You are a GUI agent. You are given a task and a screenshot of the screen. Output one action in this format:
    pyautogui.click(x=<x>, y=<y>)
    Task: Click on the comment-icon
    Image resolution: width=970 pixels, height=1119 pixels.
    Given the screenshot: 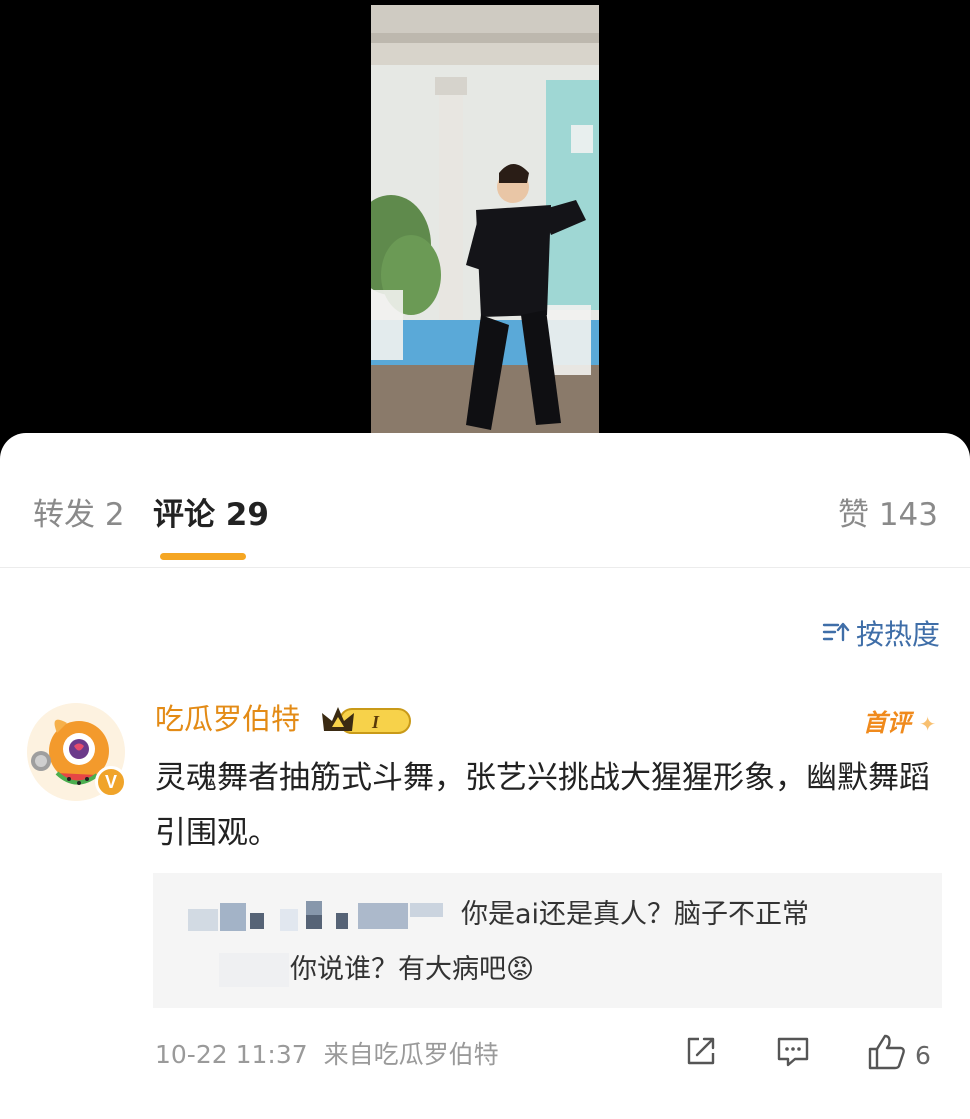 What is the action you would take?
    pyautogui.click(x=793, y=1054)
    